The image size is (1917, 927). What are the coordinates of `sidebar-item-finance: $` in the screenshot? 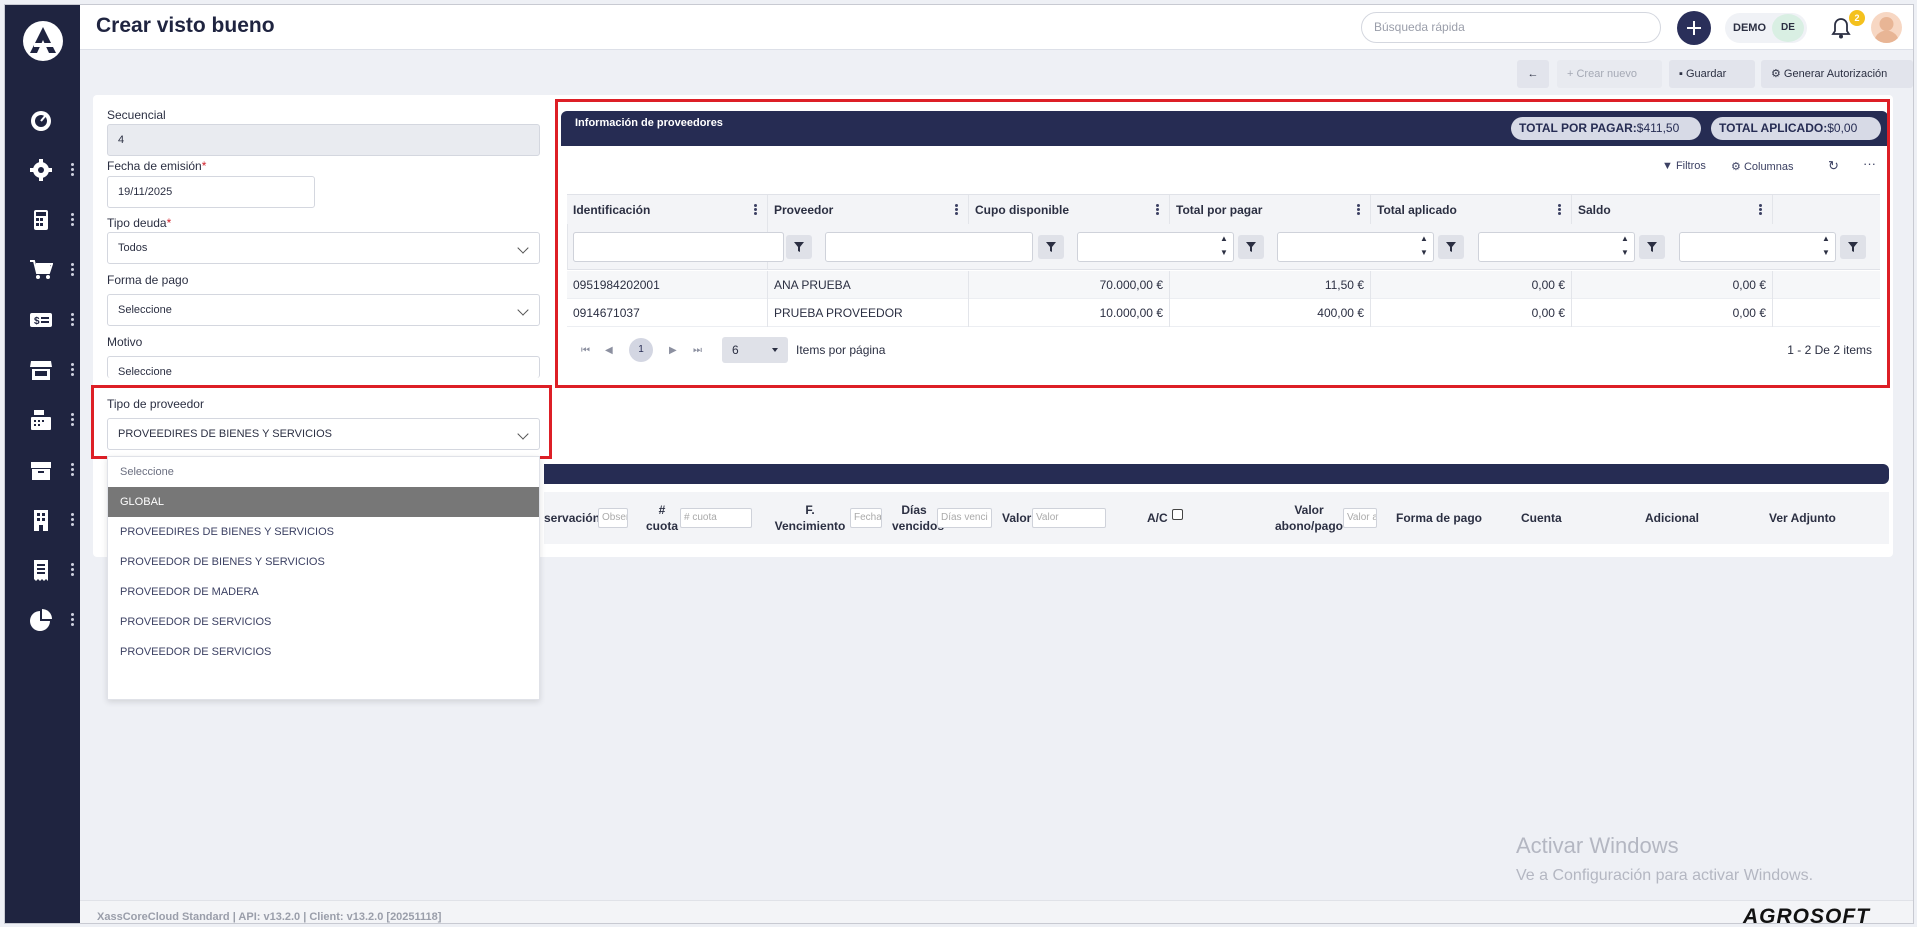 It's located at (42, 319).